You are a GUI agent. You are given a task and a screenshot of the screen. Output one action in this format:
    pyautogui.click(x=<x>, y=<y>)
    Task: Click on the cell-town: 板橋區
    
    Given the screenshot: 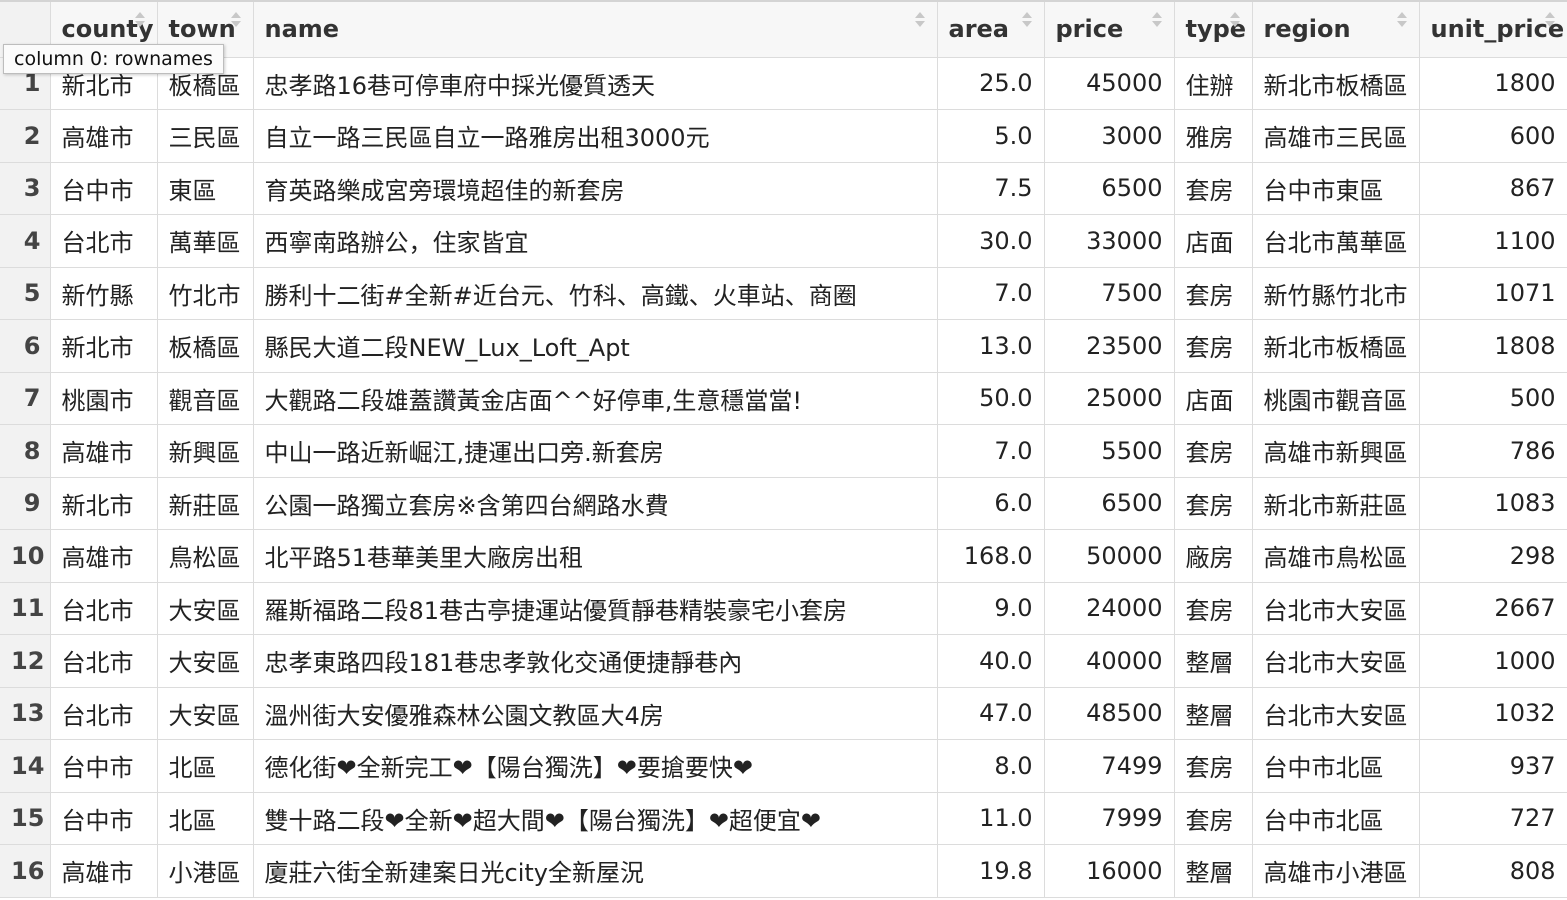 What is the action you would take?
    pyautogui.click(x=205, y=346)
    